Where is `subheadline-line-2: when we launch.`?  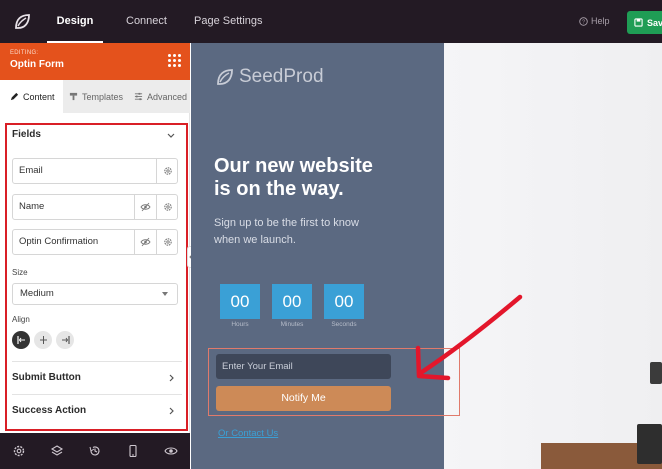
subheadline-line-2: when we launch. is located at coordinates (255, 240).